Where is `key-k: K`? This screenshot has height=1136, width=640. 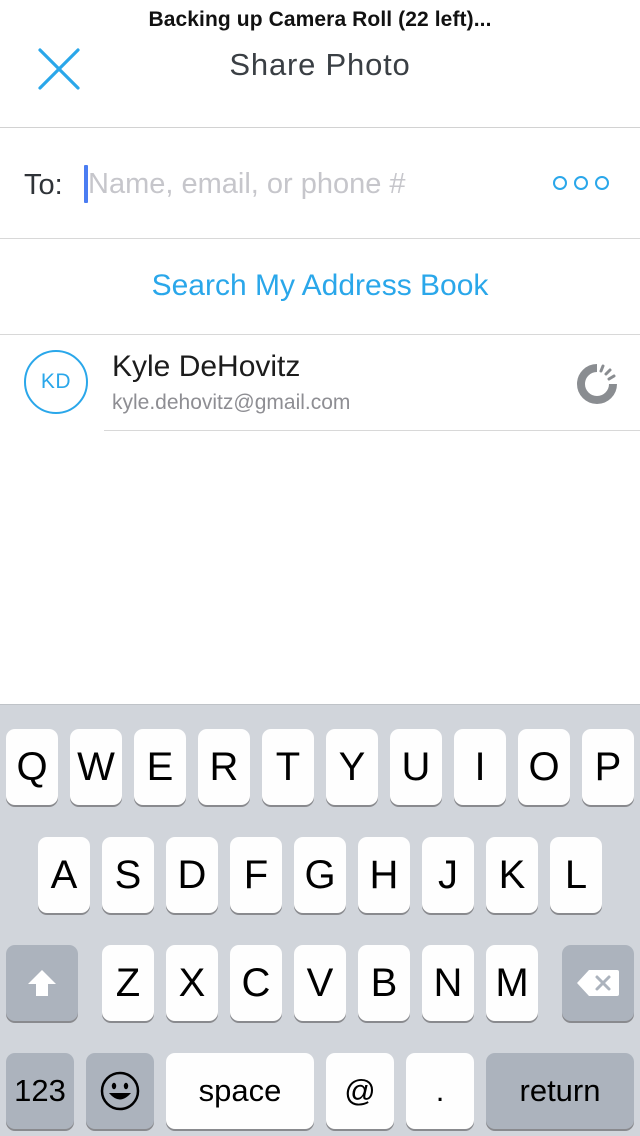
key-k: K is located at coordinates (512, 875).